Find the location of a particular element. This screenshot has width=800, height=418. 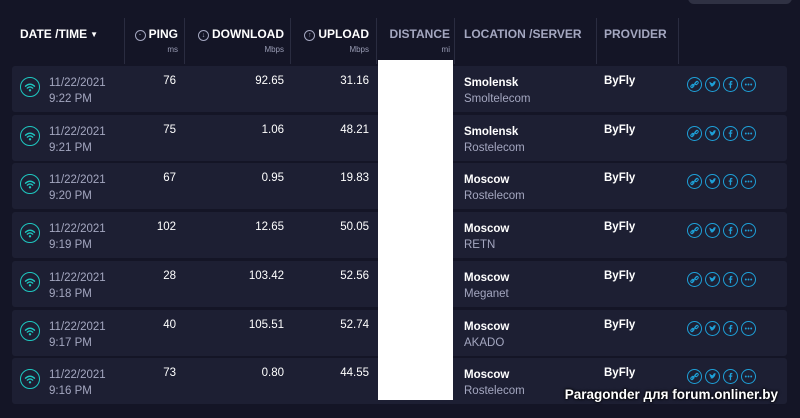

ping-value: 40 is located at coordinates (169, 324).